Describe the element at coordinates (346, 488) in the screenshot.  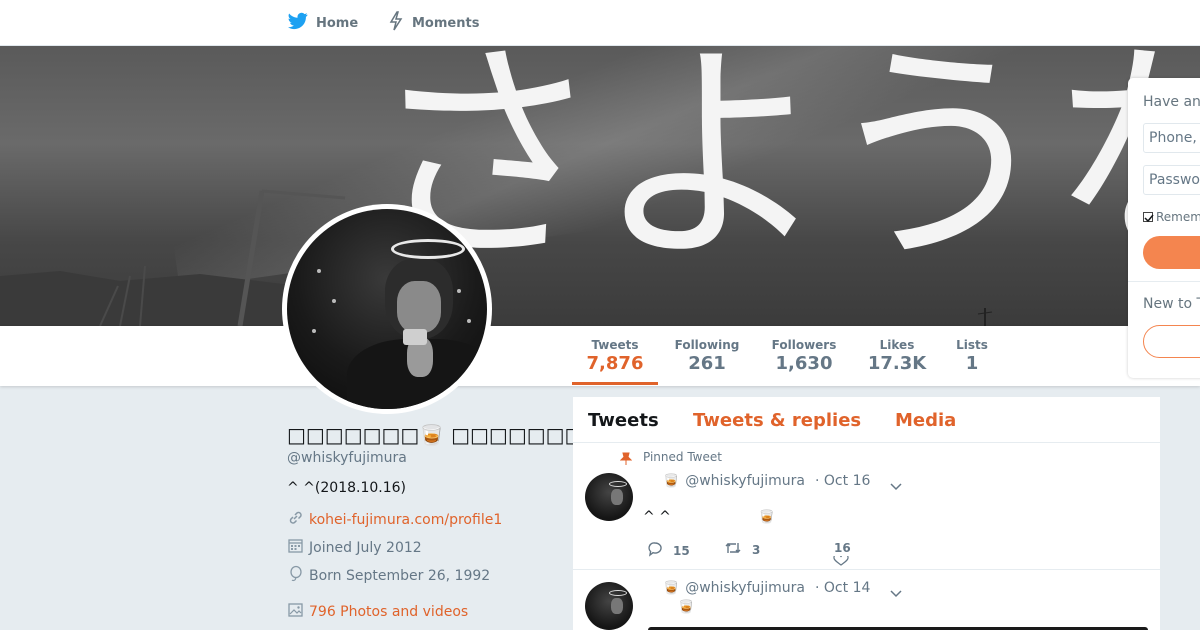
I see `profile-bio: ^ ^(2018.10.16)` at that location.